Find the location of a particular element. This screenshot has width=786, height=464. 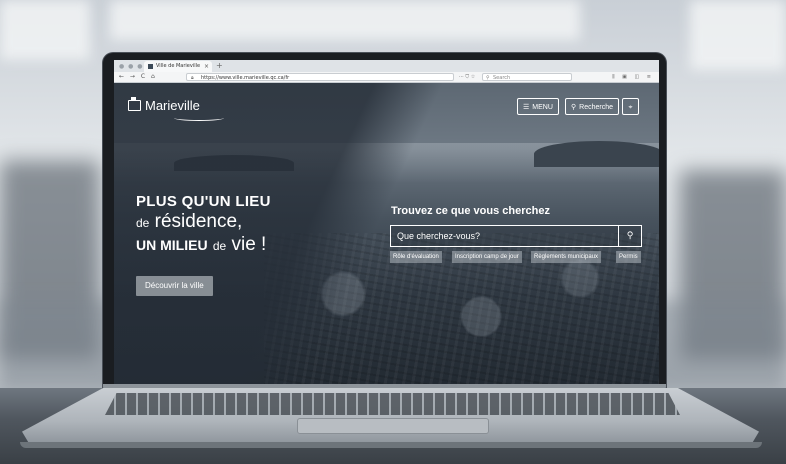

location-button: ⌖ is located at coordinates (630, 106).